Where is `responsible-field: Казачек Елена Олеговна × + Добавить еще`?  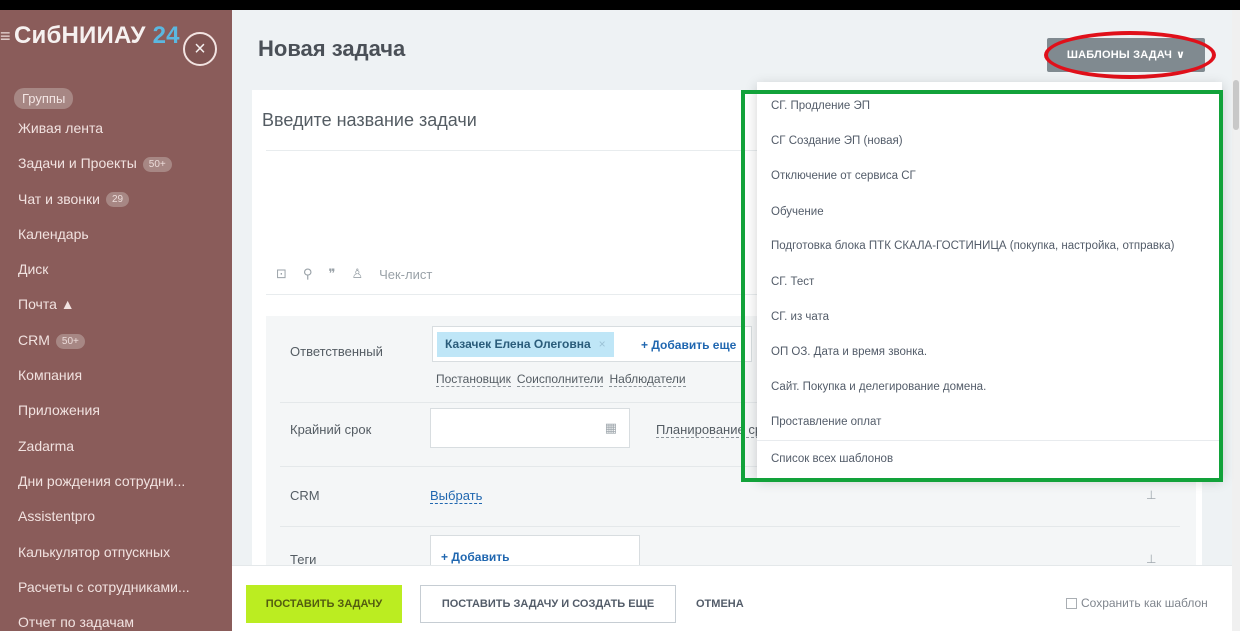 responsible-field: Казачек Елена Олеговна × + Добавить еще is located at coordinates (592, 344).